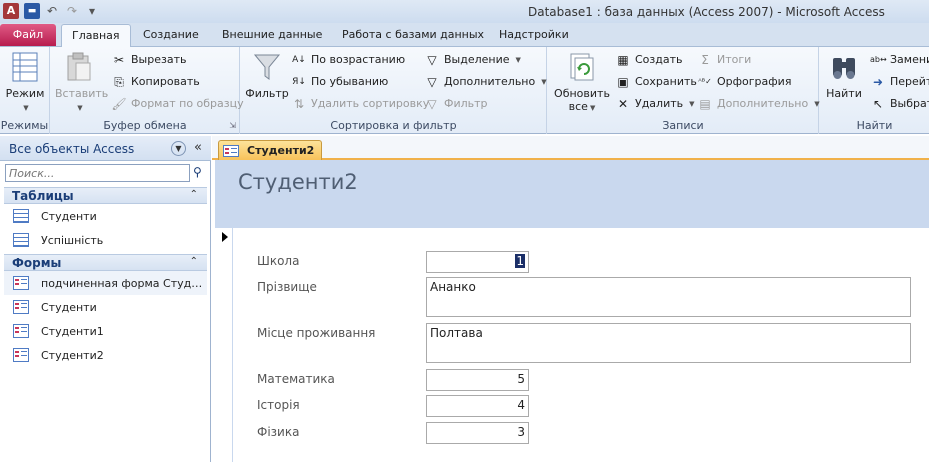 This screenshot has height=462, width=929. I want to click on binoculars-icon, so click(844, 67).